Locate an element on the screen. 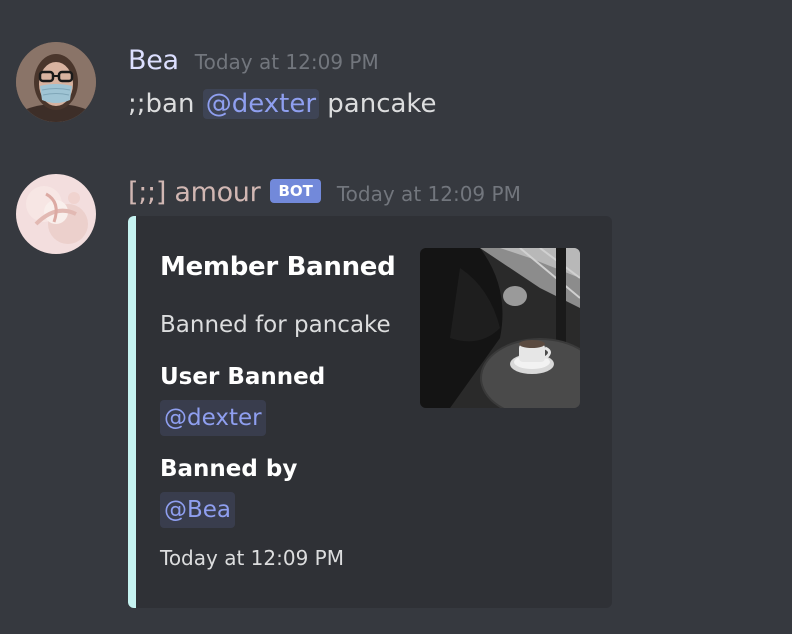 Image resolution: width=792 pixels, height=634 pixels. embed-thumbnail is located at coordinates (500, 328).